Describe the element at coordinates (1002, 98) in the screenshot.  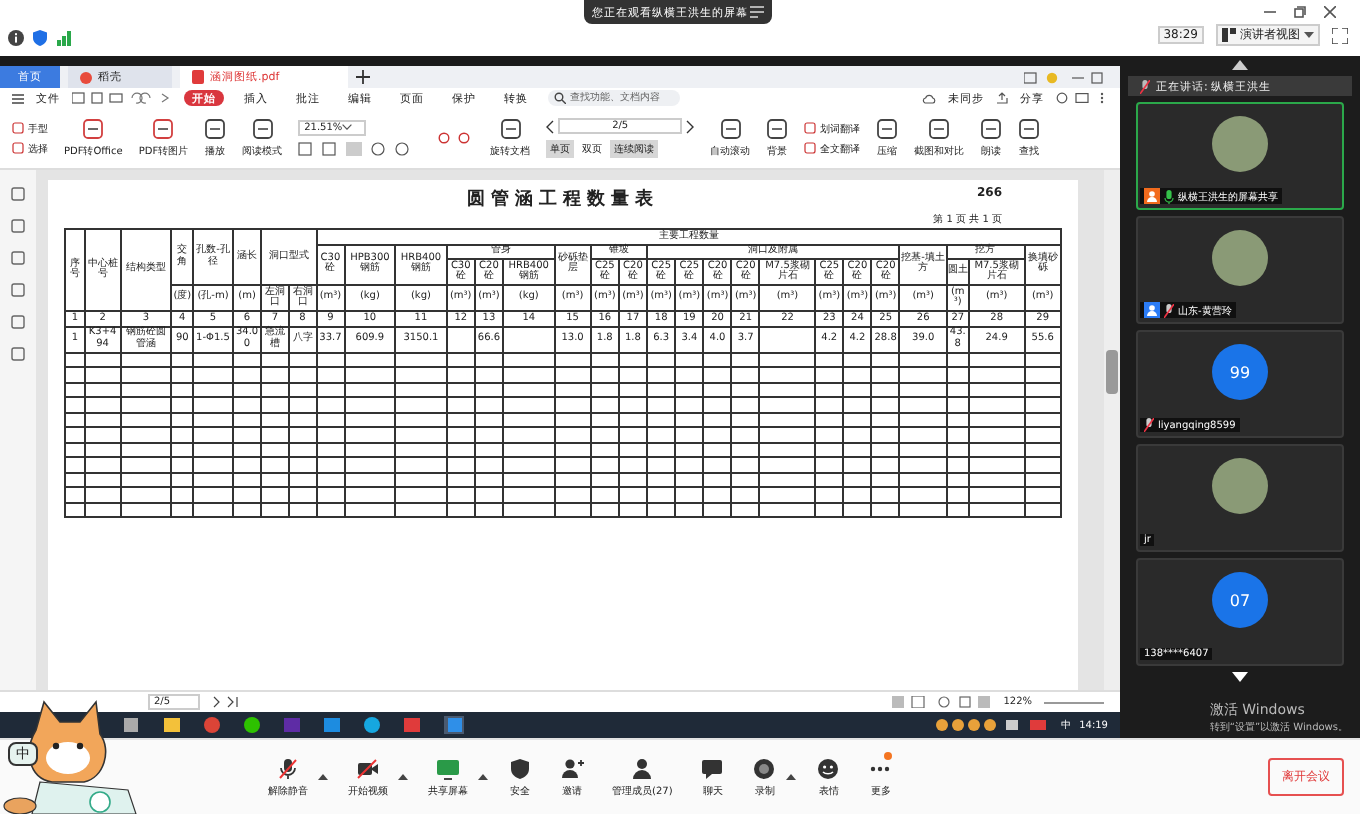
I see `share-icon` at that location.